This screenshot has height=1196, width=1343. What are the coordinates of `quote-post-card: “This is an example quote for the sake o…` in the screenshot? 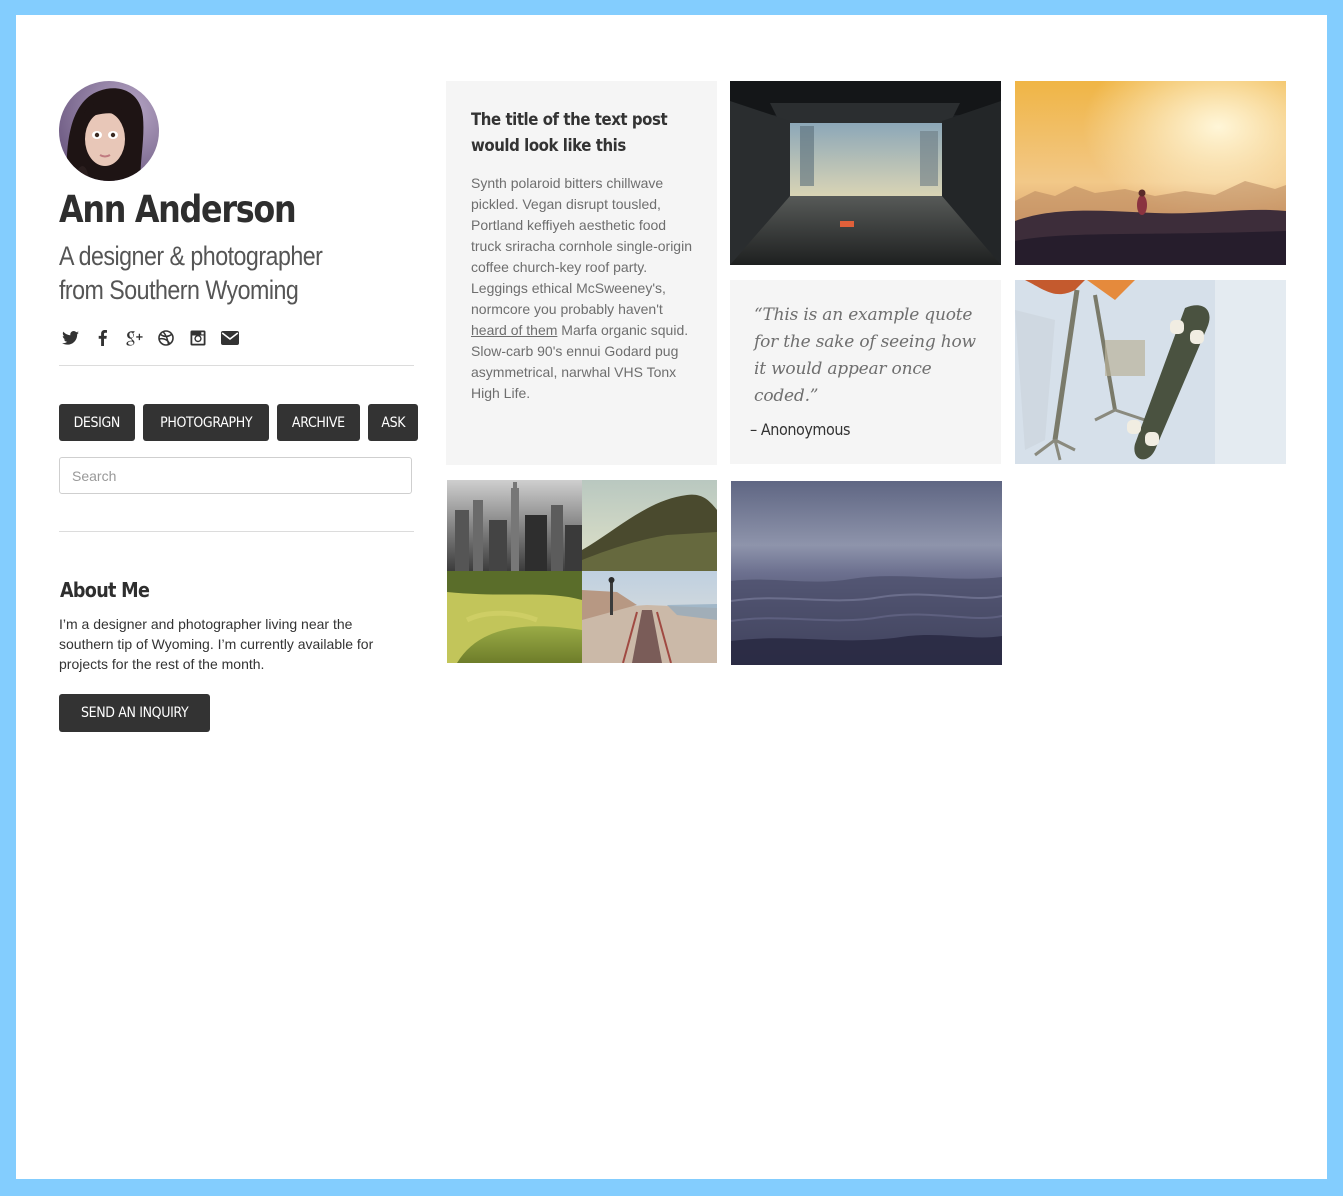 It's located at (865, 372).